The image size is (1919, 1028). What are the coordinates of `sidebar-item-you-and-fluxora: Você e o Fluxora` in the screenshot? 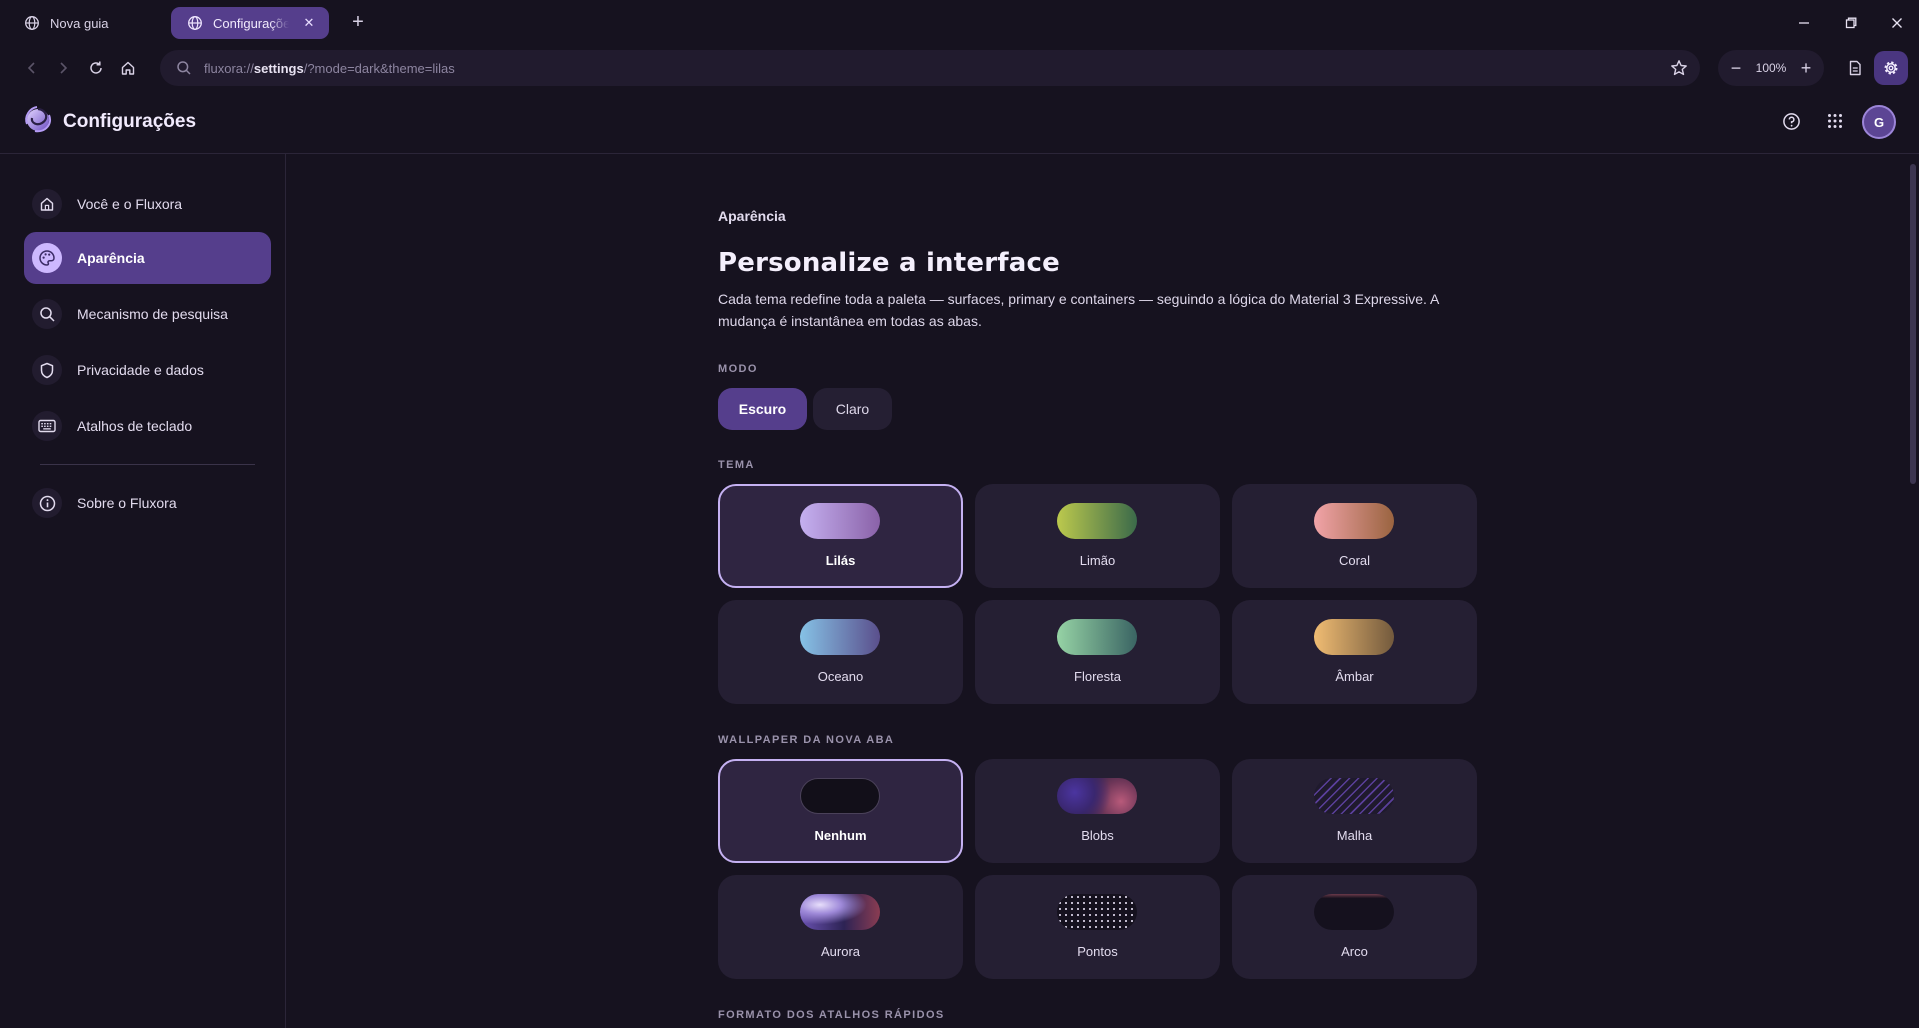 It's located at (147, 204).